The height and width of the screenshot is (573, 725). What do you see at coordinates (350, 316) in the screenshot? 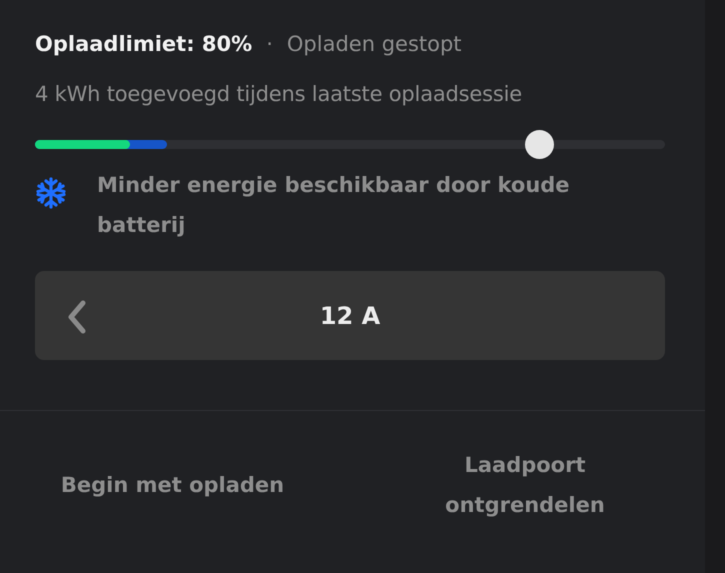
I see `current-value: 12 A` at bounding box center [350, 316].